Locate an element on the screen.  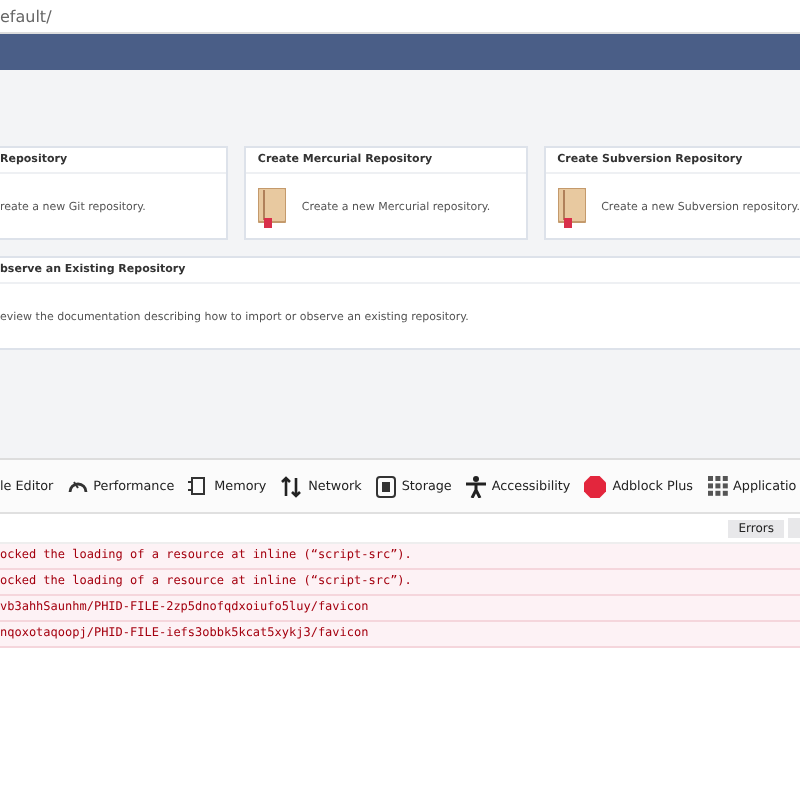
arrows-icon is located at coordinates (291, 486).